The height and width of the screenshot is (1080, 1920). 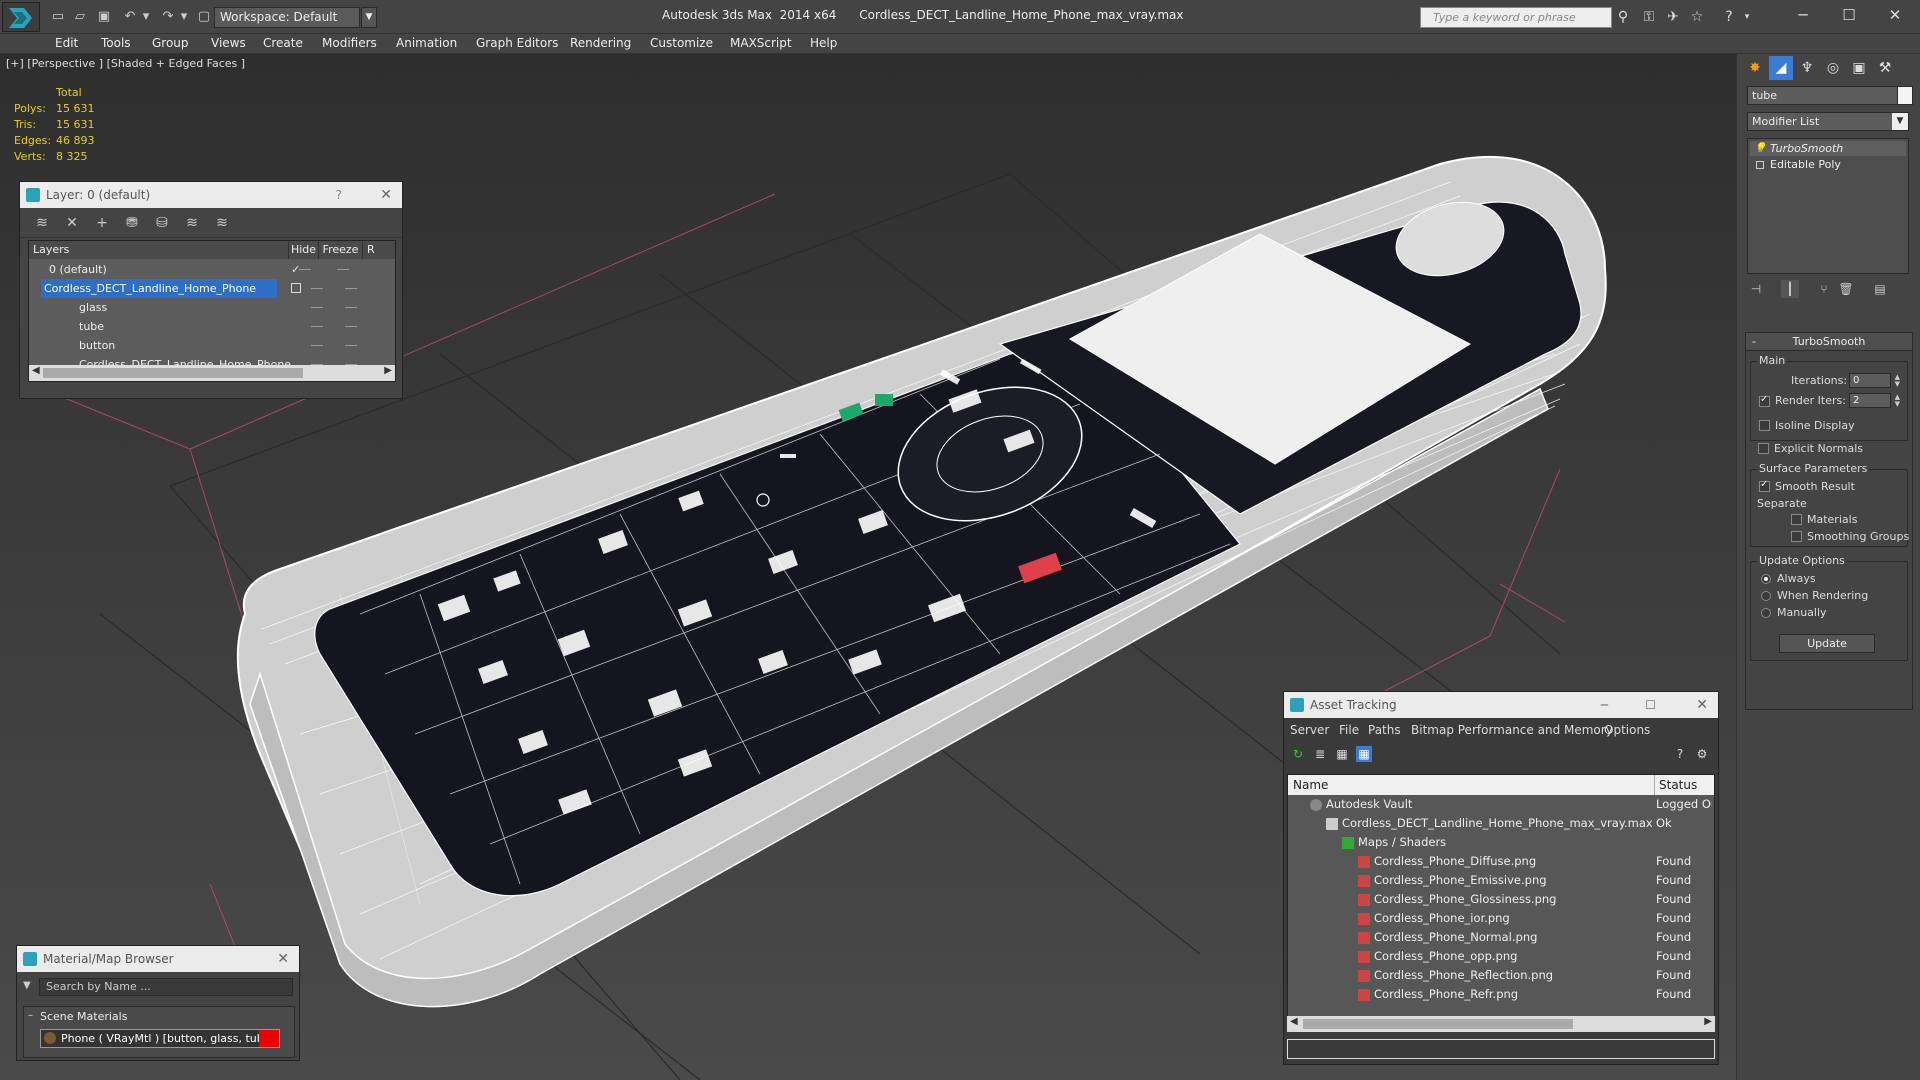 I want to click on asset-tracking-titlebar: Asset Tracking ─ ☐ ✕, so click(x=1501, y=705).